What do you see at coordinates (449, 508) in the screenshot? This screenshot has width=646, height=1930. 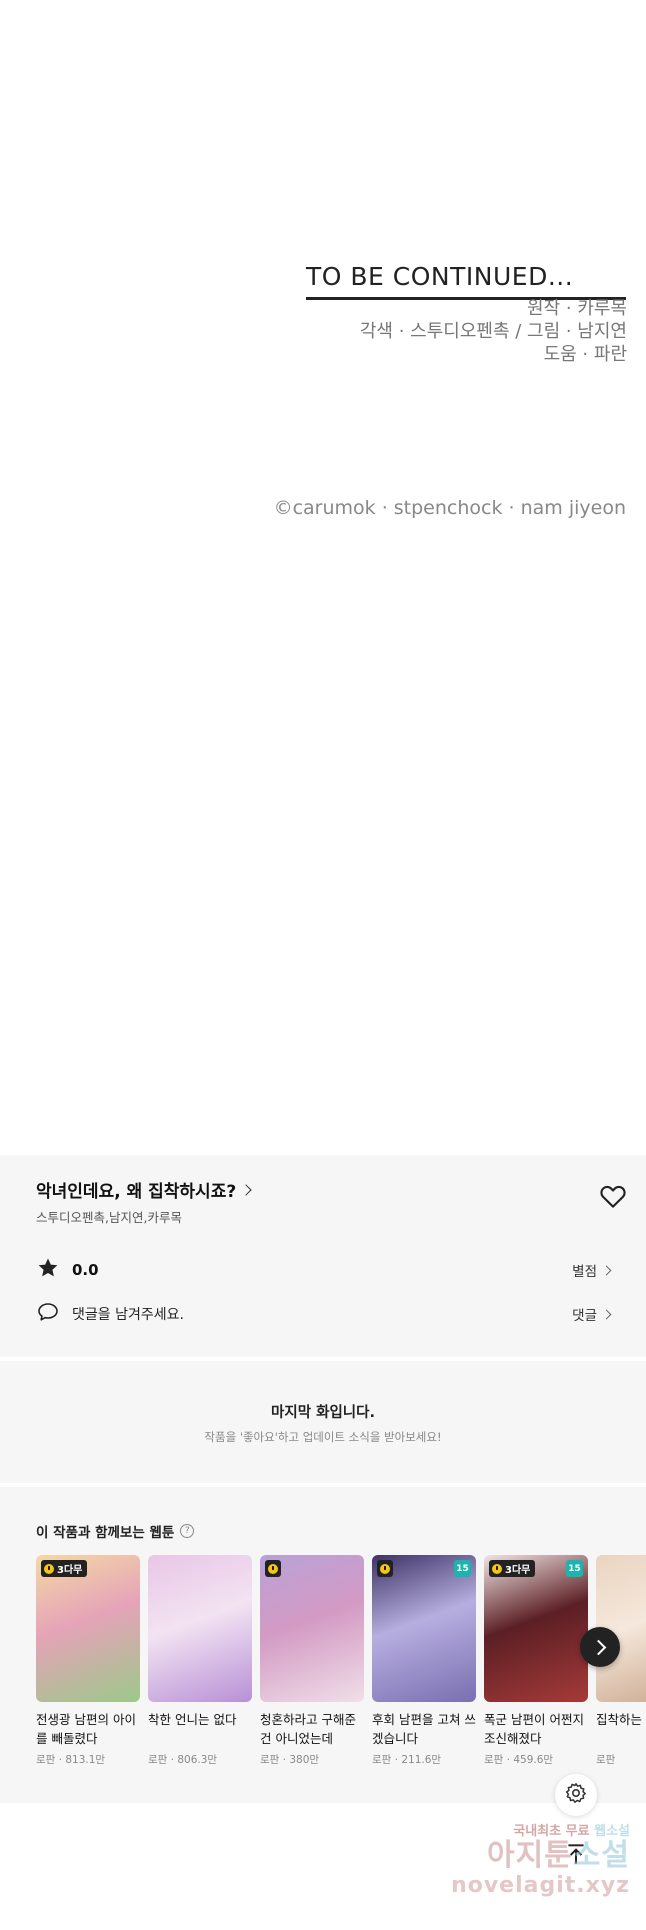 I see `copyright-text: ©carumok · stpenchock · nam jiyeon` at bounding box center [449, 508].